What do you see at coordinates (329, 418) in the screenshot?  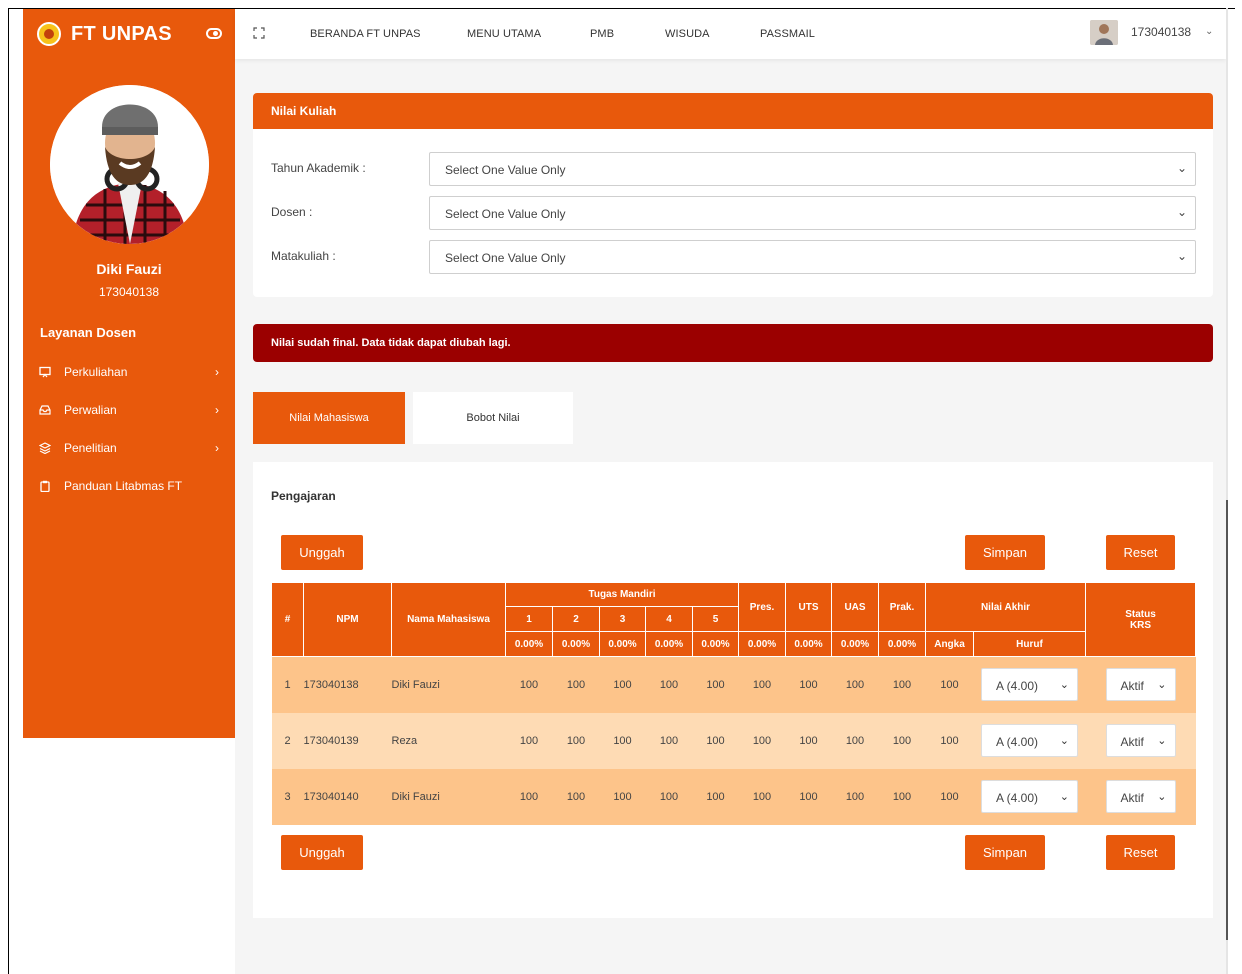 I see `tab-nilai-mahasiswa: Nilai Mahasiswa` at bounding box center [329, 418].